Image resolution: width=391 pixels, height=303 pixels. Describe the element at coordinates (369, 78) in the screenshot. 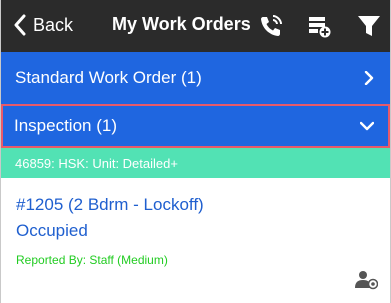

I see `chevron-right-icon` at that location.